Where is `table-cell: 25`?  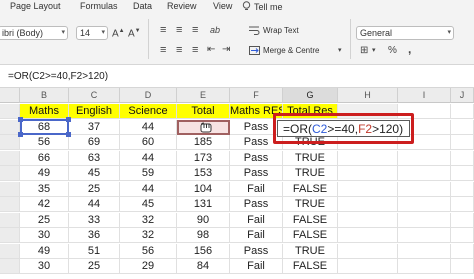
table-cell: 25 is located at coordinates (94, 189).